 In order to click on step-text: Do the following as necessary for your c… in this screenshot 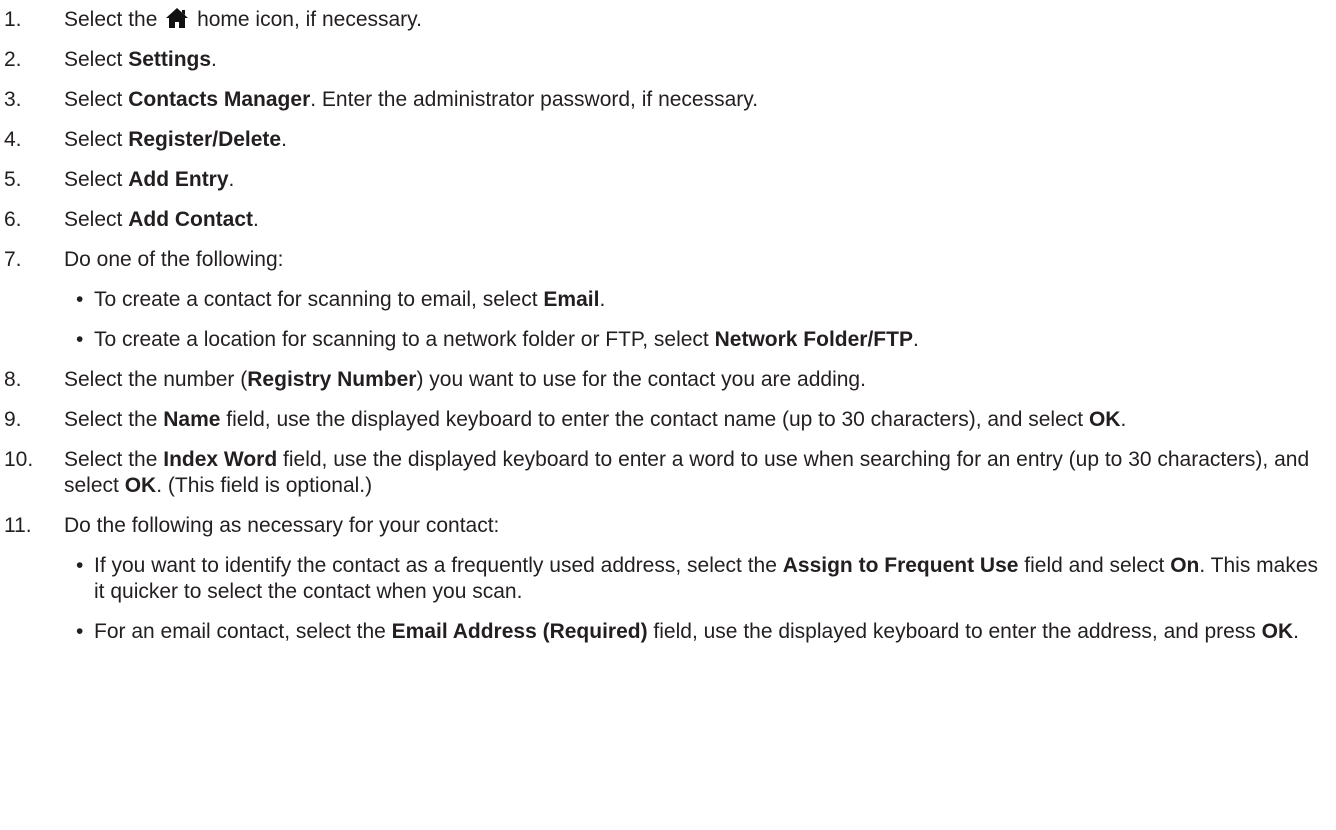, I will do `click(282, 525)`.